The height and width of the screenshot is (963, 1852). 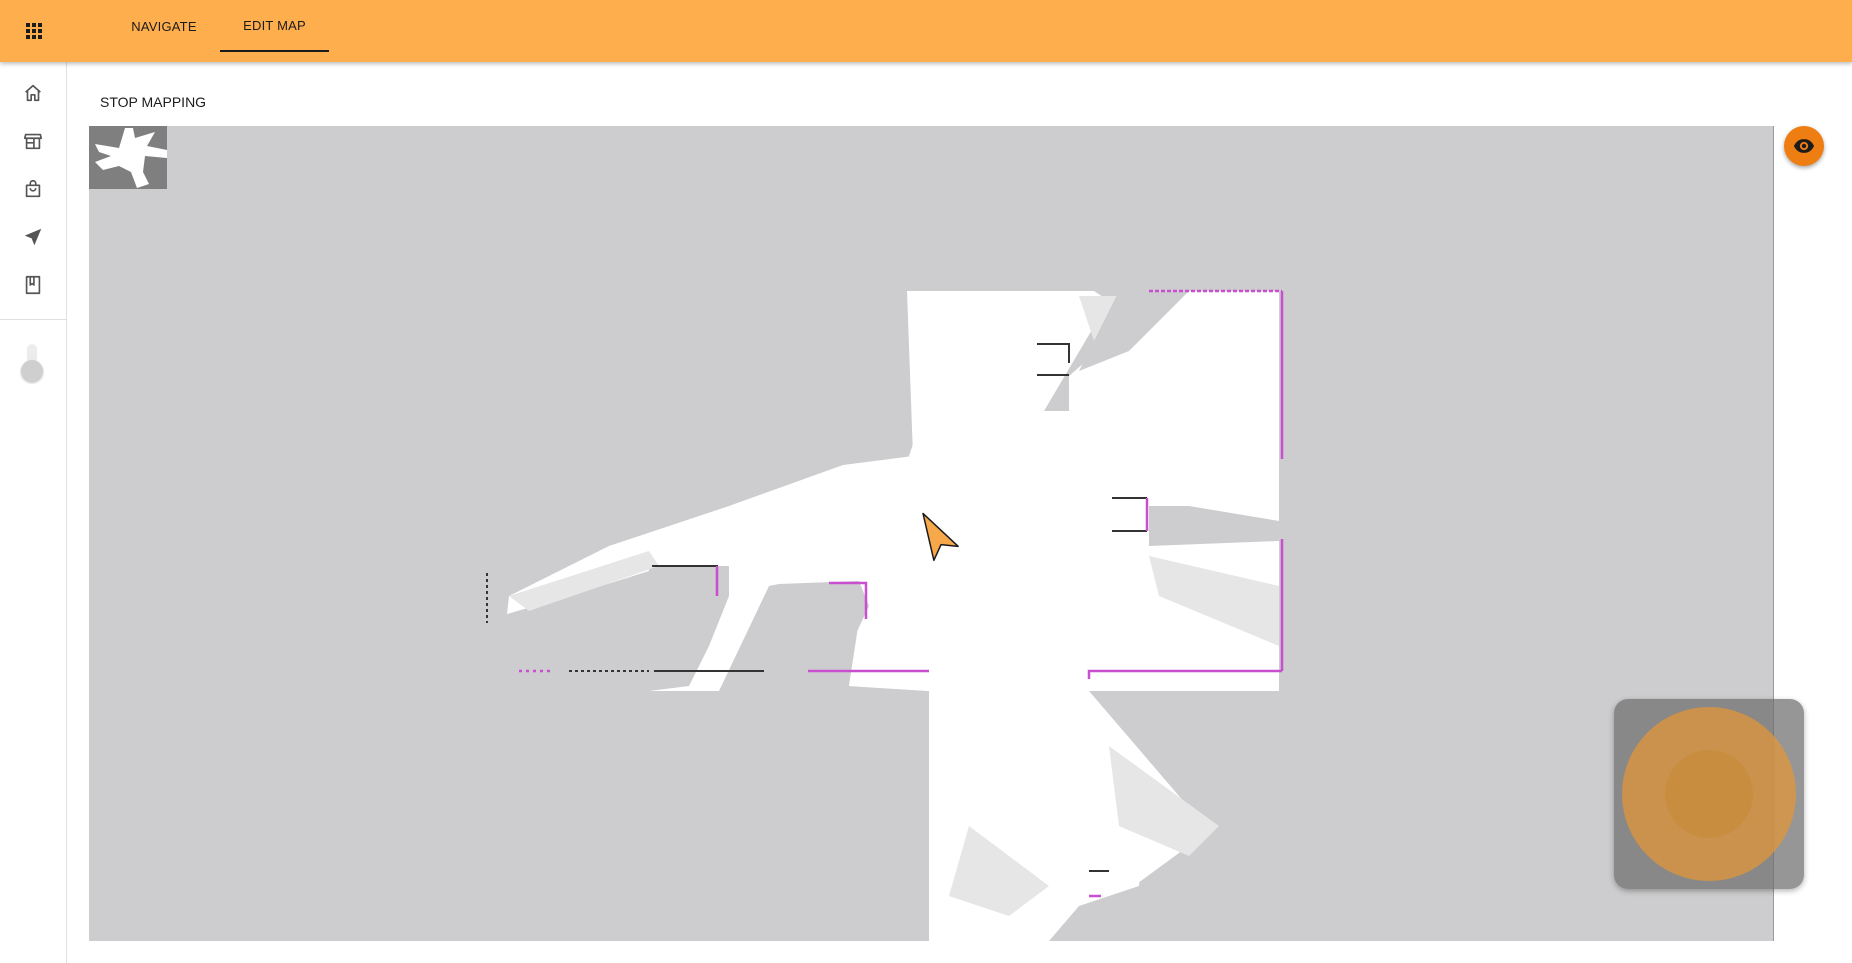 I want to click on joystick-knob, so click(x=1709, y=794).